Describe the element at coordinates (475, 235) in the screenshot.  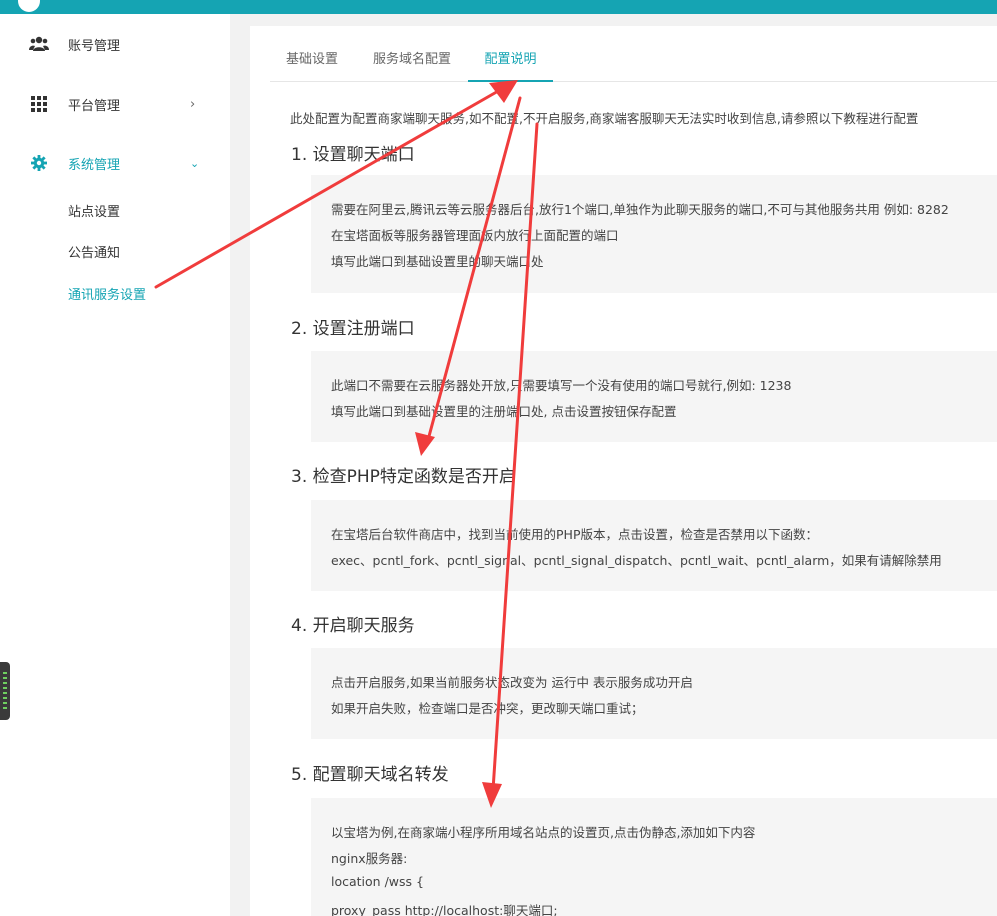
I see `section-line: 在宝塔面板等服务器管理面板内放行上面配置的端口` at that location.